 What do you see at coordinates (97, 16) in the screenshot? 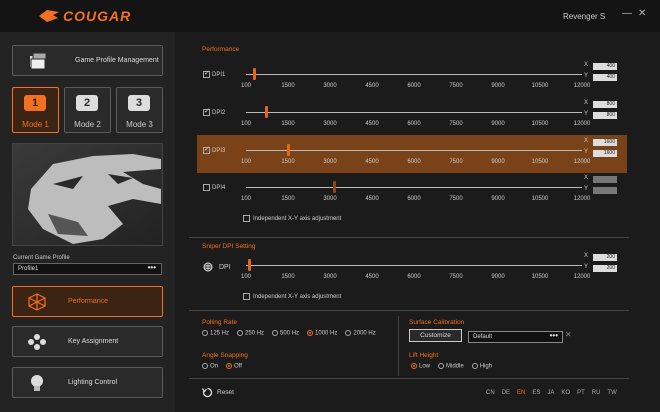
I see `brand-name: COUGAR` at bounding box center [97, 16].